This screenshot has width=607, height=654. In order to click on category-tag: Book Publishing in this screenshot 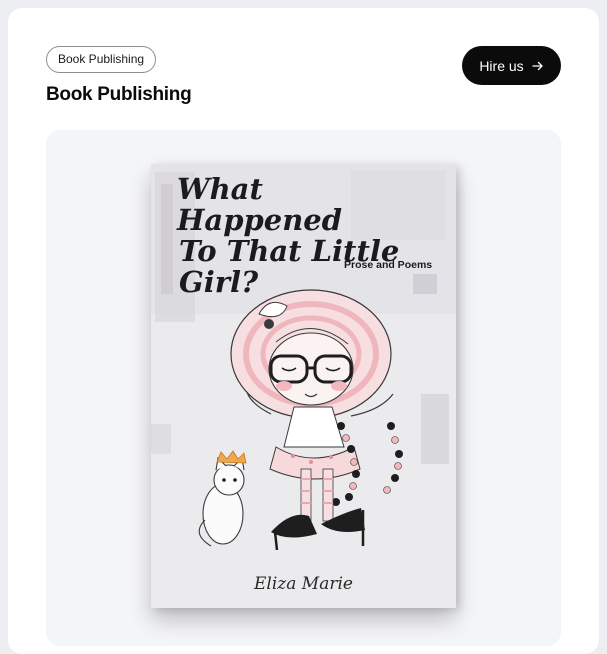, I will do `click(101, 59)`.